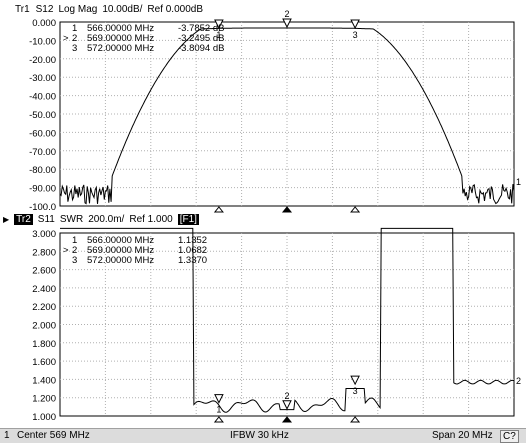  Describe the element at coordinates (44, 326) in the screenshot. I see `trace2-ytick-label: 2.000` at that location.